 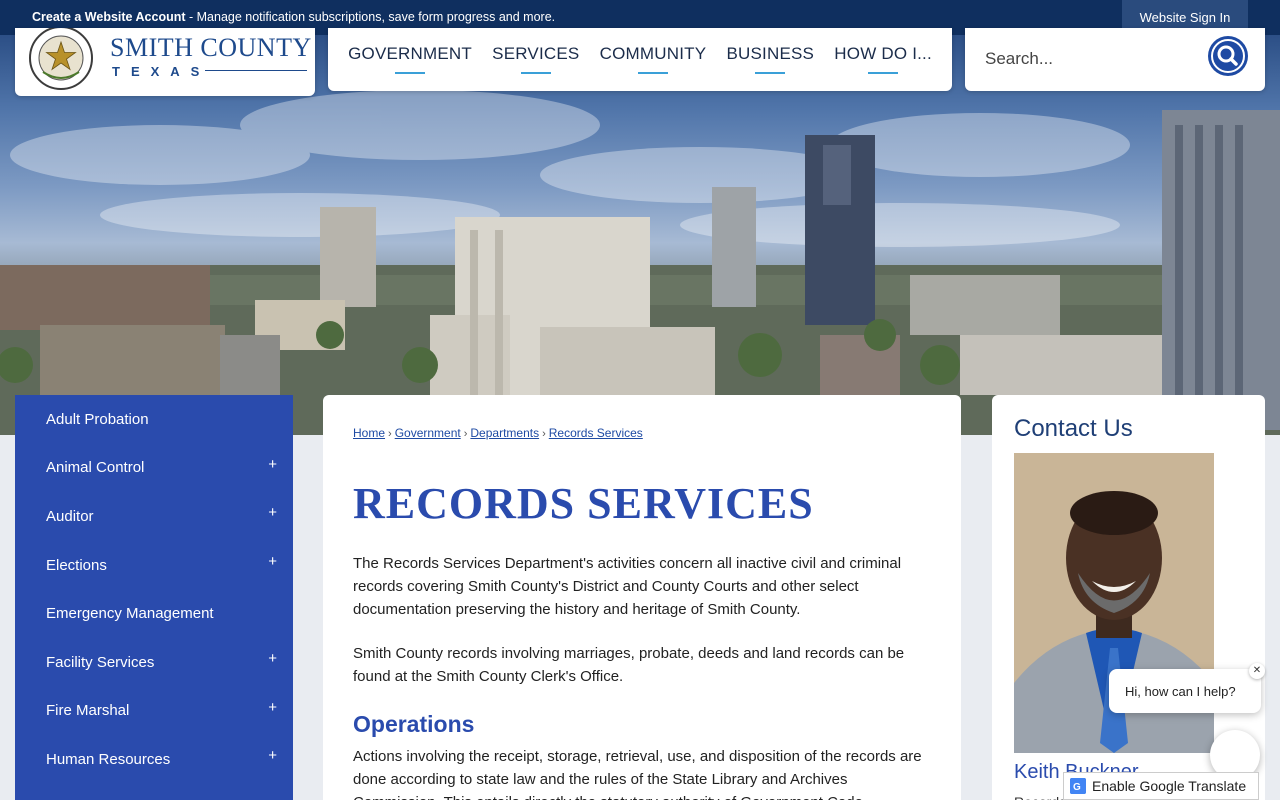 I want to click on sidebar-item-fire-marshal: Fire Marshal +, so click(x=154, y=711).